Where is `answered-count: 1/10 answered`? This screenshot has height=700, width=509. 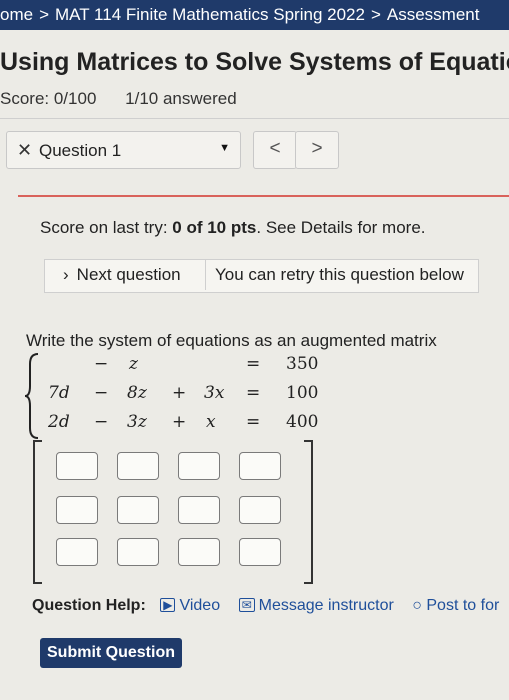
answered-count: 1/10 answered is located at coordinates (181, 98).